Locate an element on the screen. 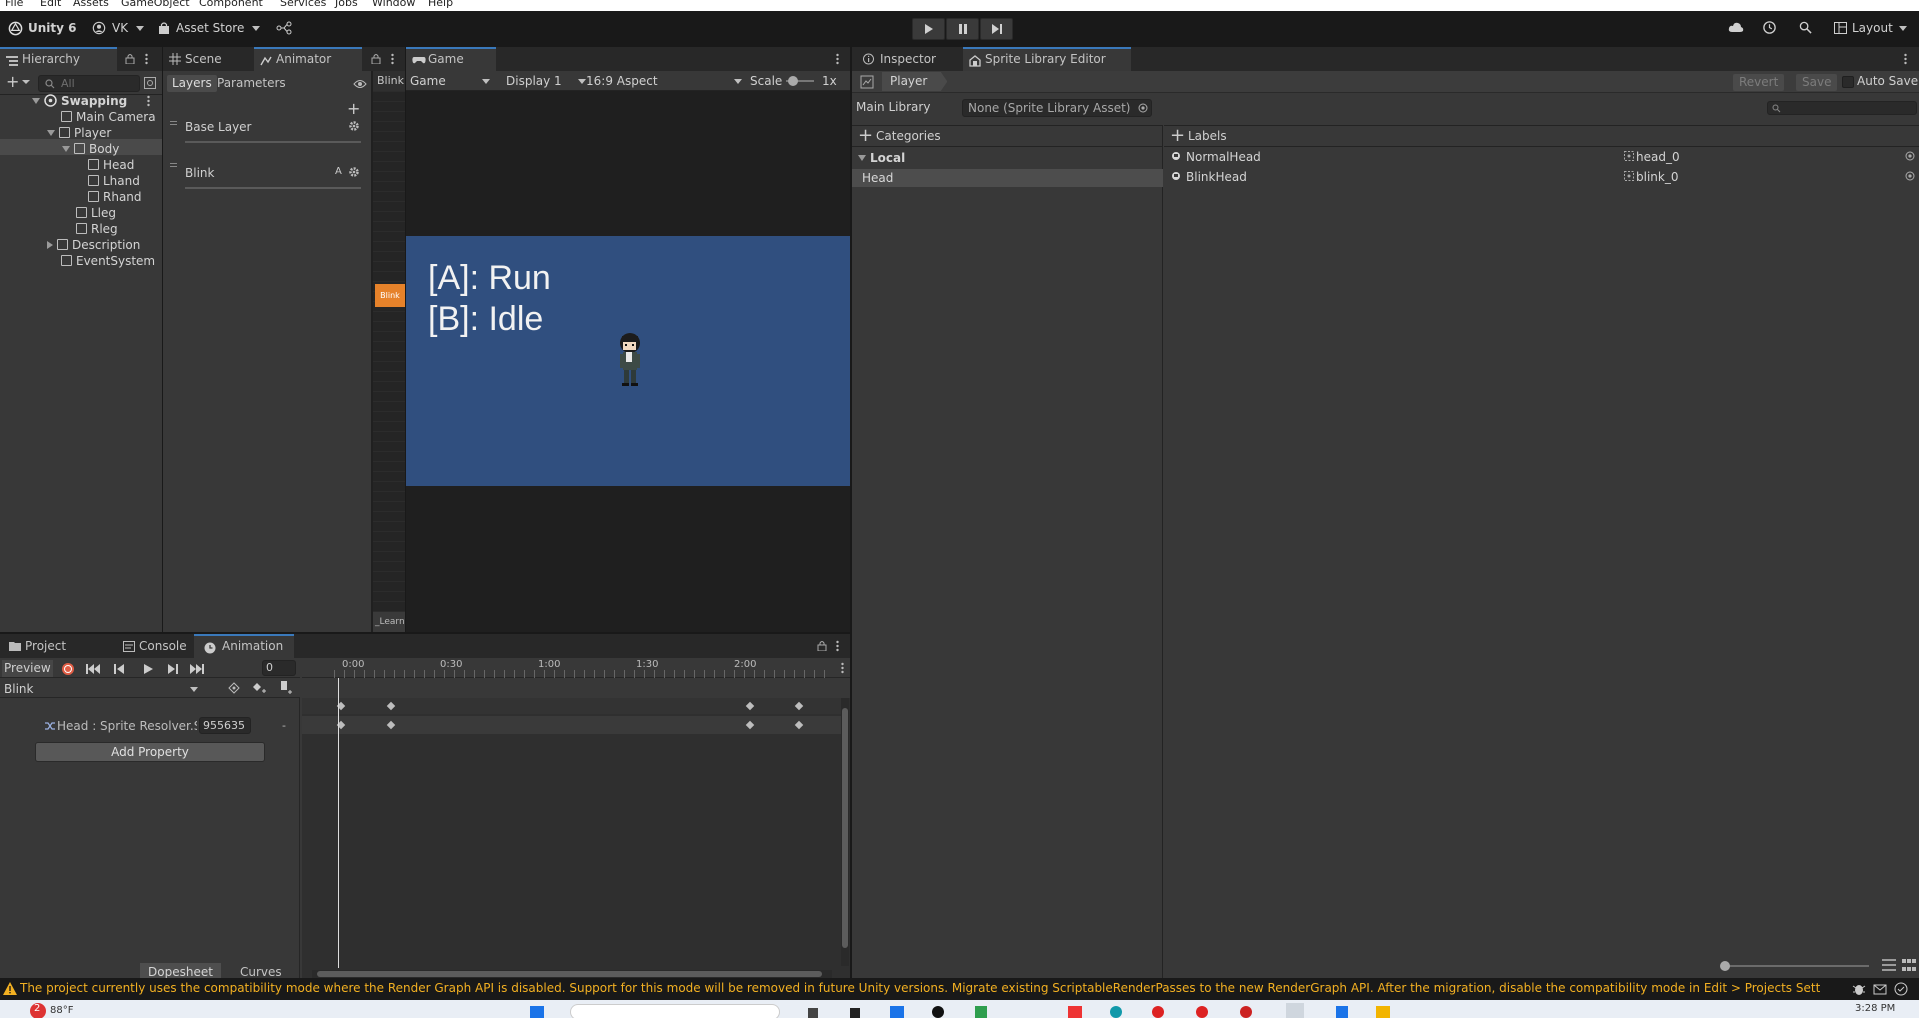 The height and width of the screenshot is (1018, 1919). add-event-icon is located at coordinates (286, 688).